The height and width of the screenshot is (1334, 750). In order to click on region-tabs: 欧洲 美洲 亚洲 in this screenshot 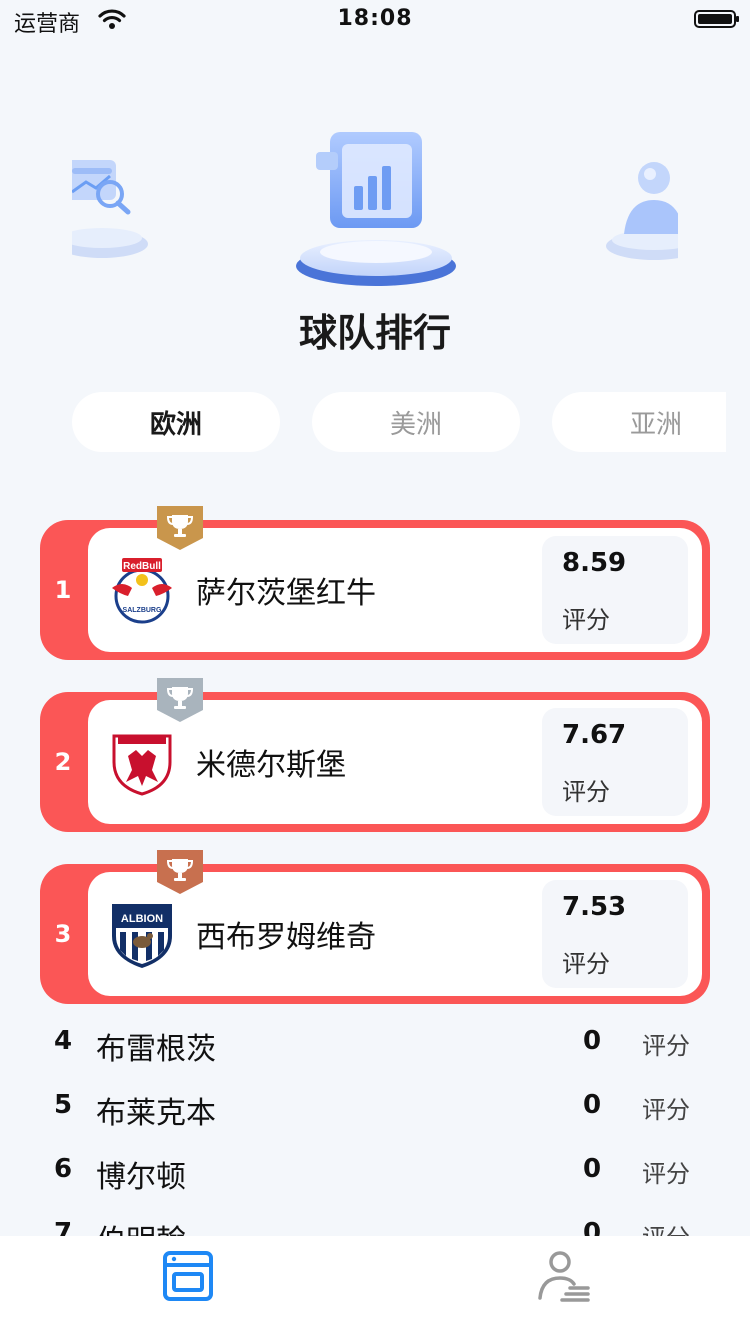, I will do `click(363, 423)`.